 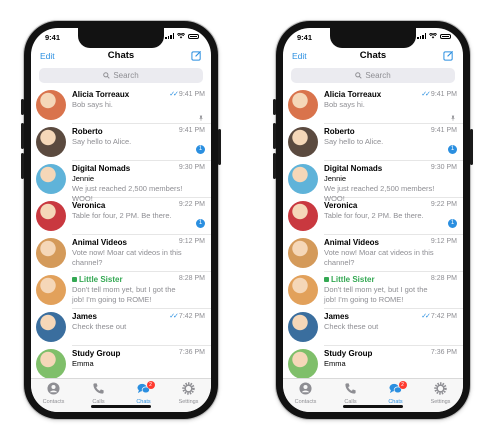 I want to click on home-indicator, so click(x=121, y=406).